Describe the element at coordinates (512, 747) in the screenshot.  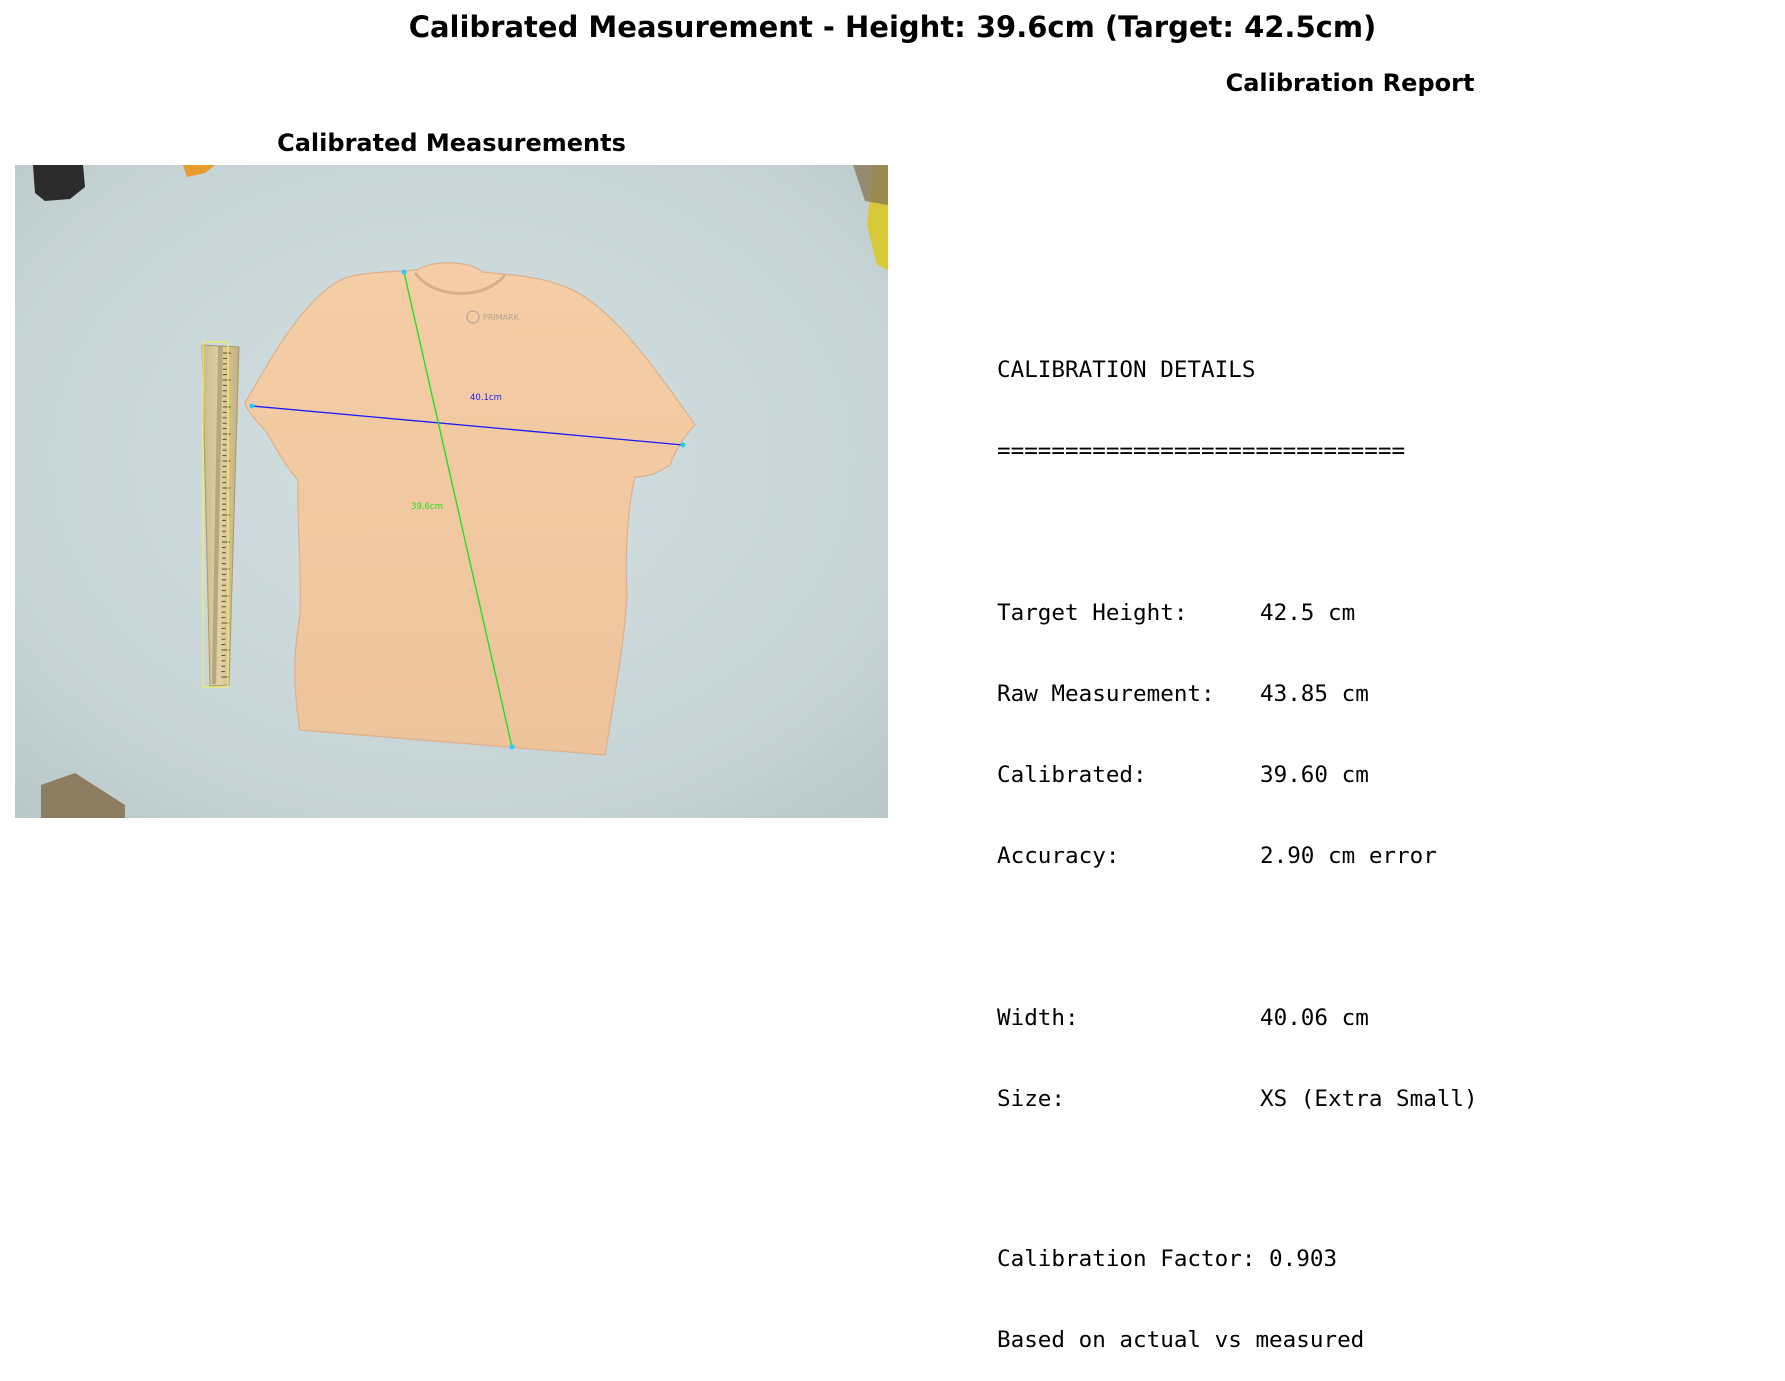
I see `height-endpoint-bottom` at that location.